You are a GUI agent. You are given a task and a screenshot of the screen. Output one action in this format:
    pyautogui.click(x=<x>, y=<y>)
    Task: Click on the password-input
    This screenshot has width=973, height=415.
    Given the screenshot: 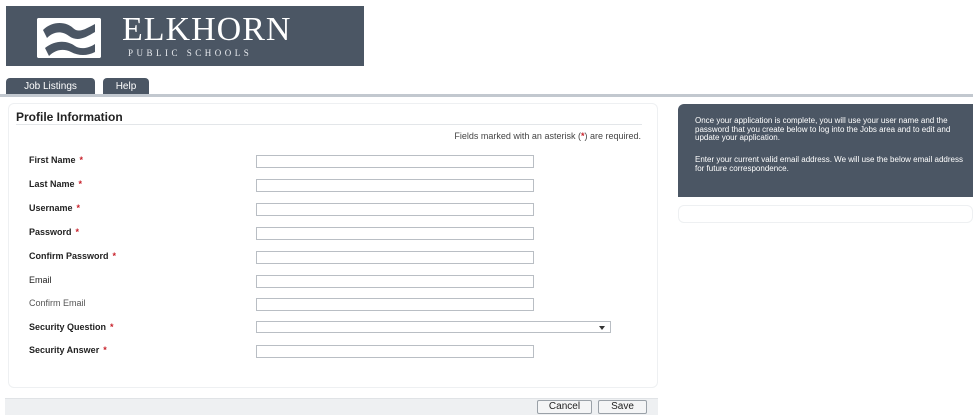 What is the action you would take?
    pyautogui.click(x=395, y=233)
    